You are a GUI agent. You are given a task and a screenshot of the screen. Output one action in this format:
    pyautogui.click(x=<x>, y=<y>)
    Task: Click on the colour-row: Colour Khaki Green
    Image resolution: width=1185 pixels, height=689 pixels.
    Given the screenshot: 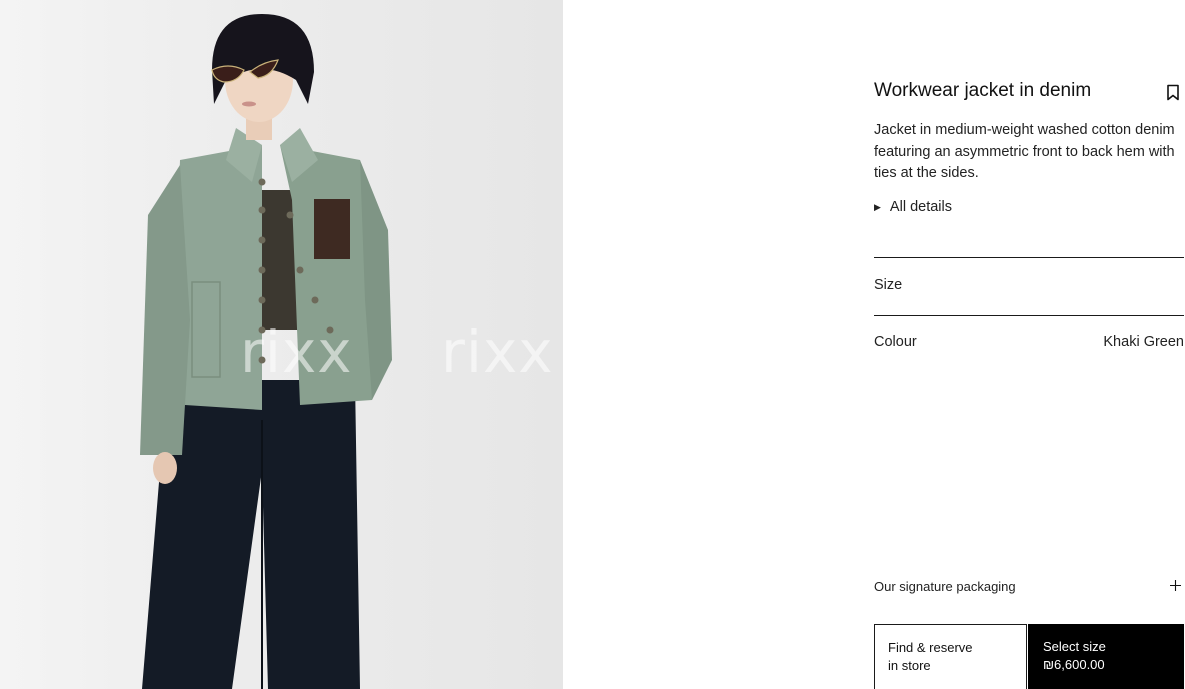 What is the action you would take?
    pyautogui.click(x=1029, y=344)
    